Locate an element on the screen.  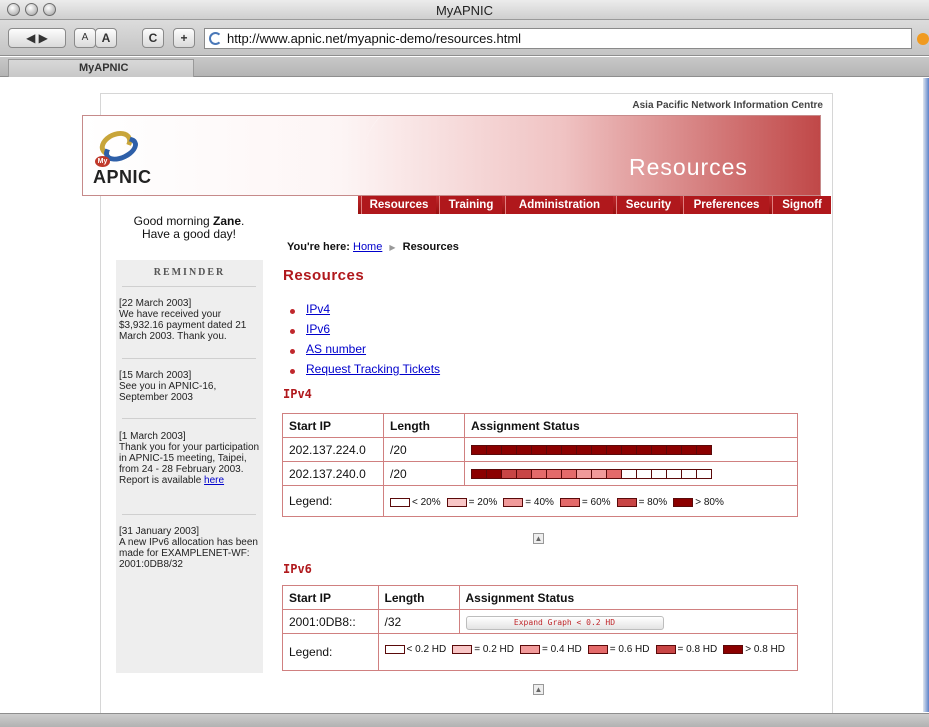
legend-item: = 0.2 HD is located at coordinates (483, 649).